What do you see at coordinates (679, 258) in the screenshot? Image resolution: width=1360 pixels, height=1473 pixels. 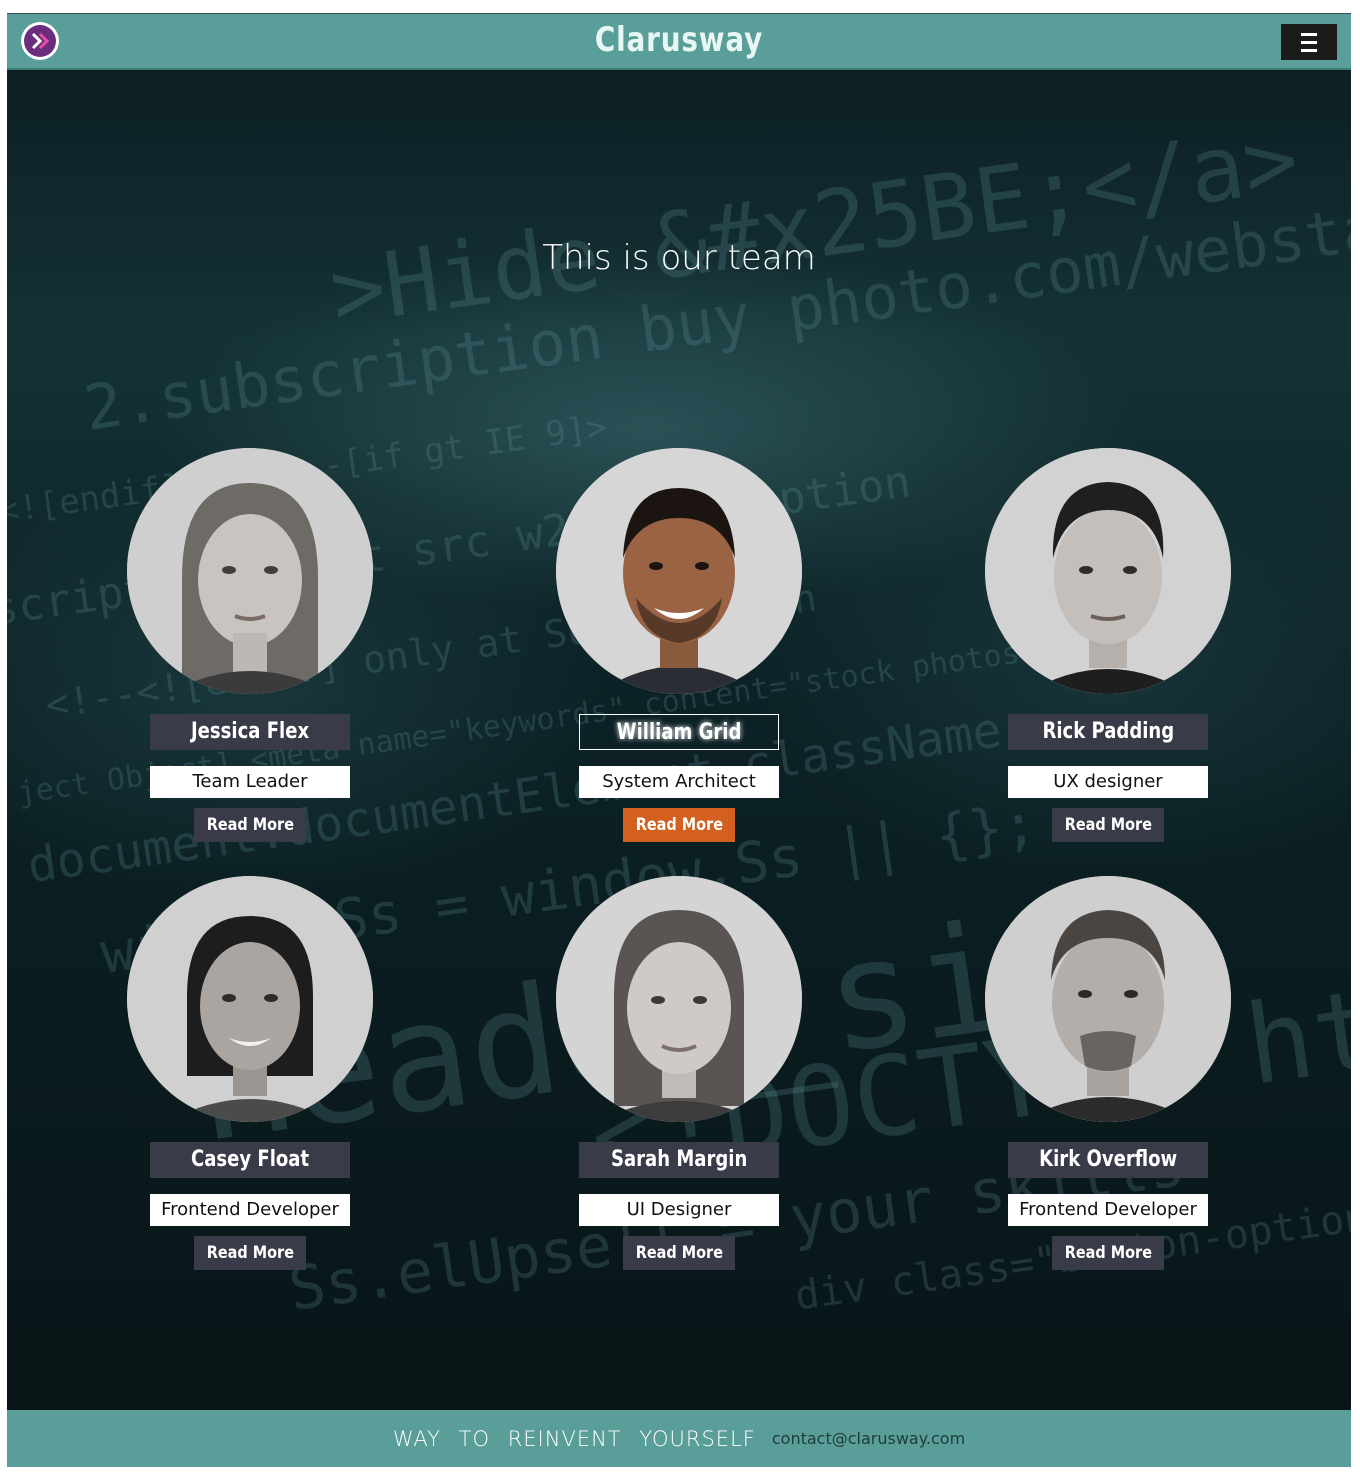 I see `page-heading: This is our team` at bounding box center [679, 258].